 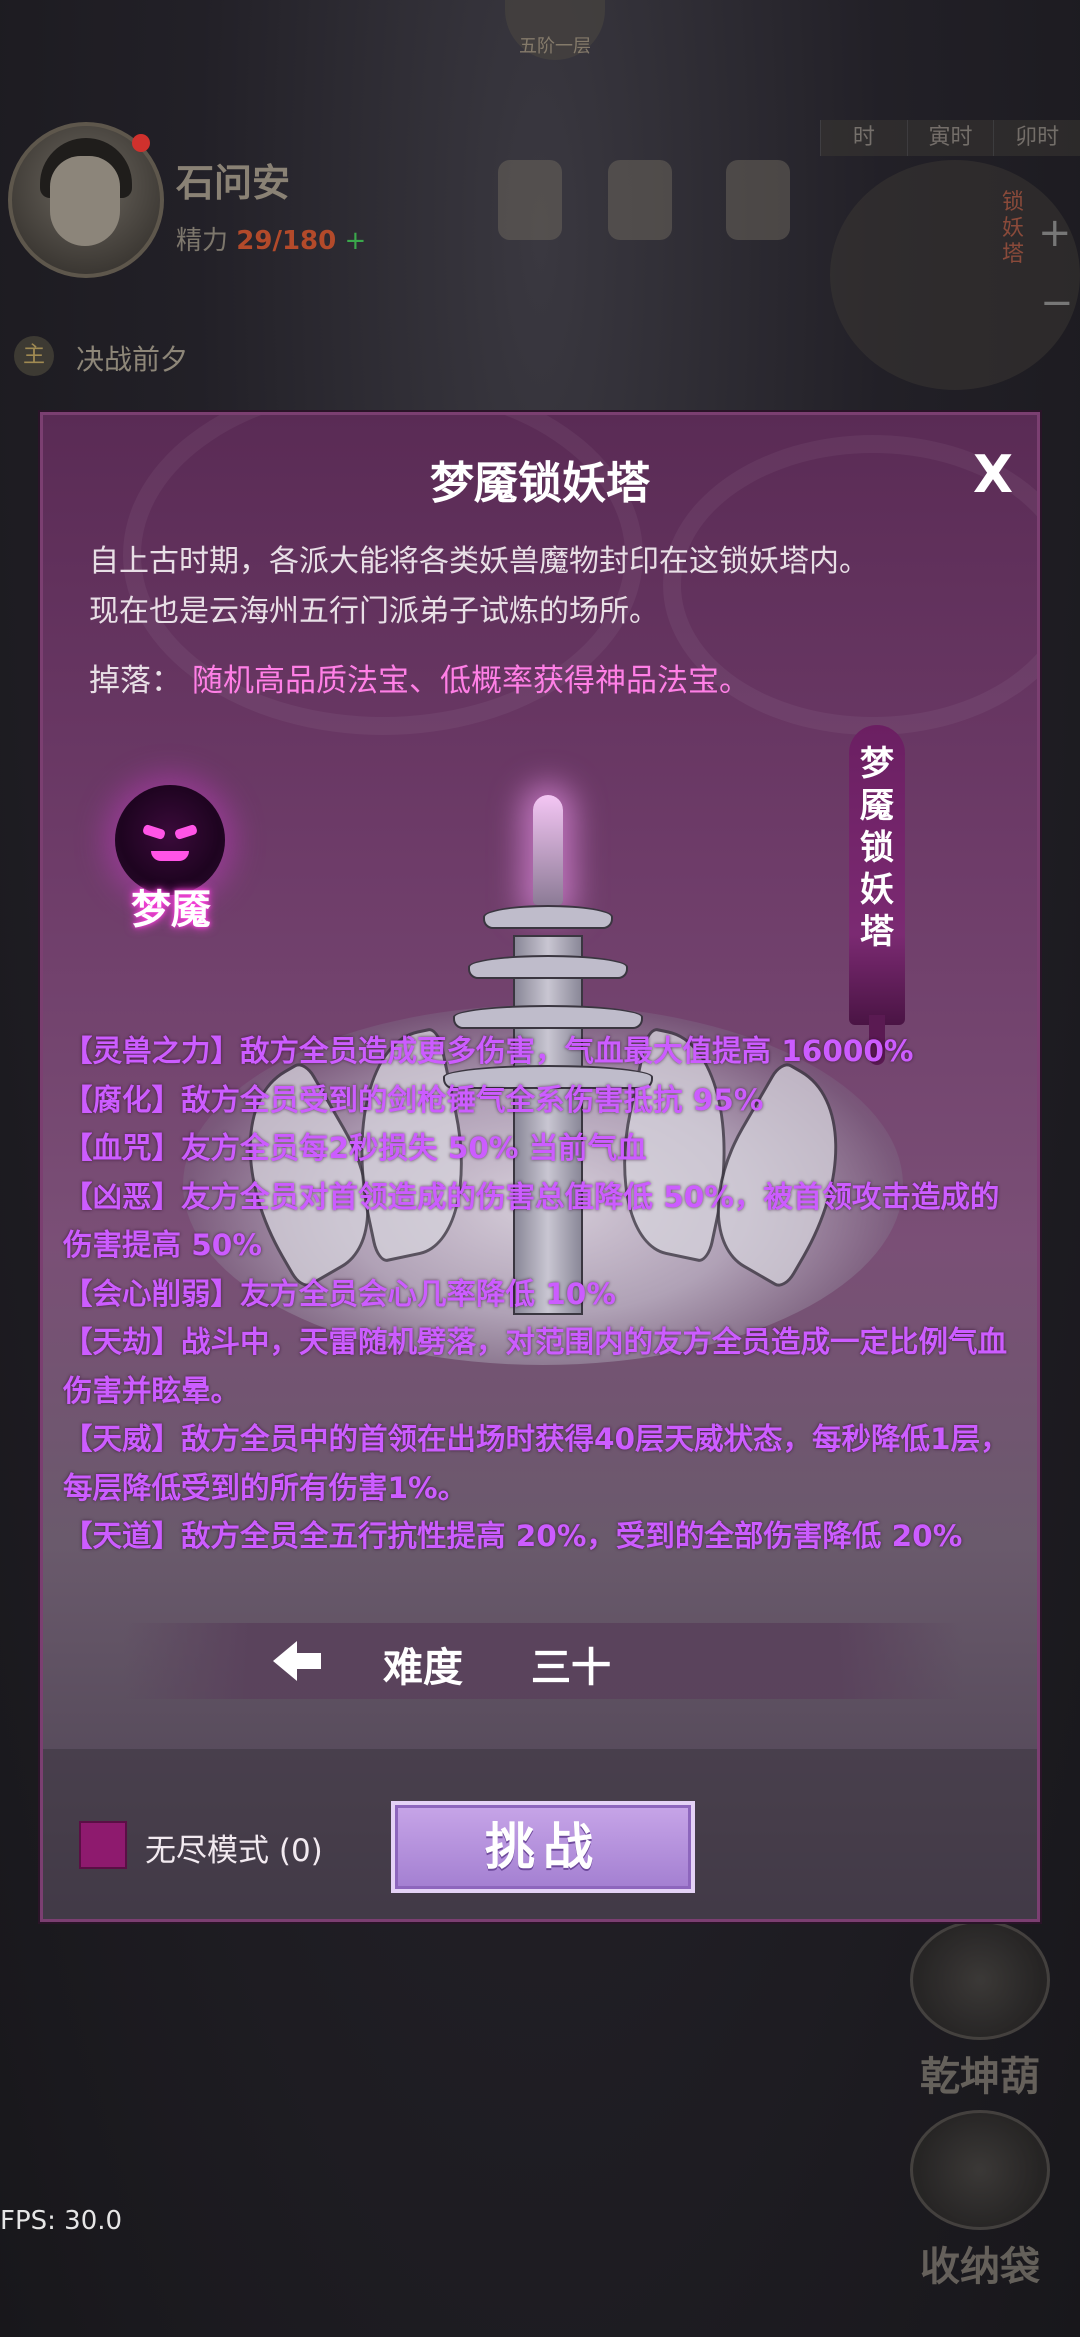 What do you see at coordinates (980, 2077) in the screenshot?
I see `side-button-label: 乾坤葫` at bounding box center [980, 2077].